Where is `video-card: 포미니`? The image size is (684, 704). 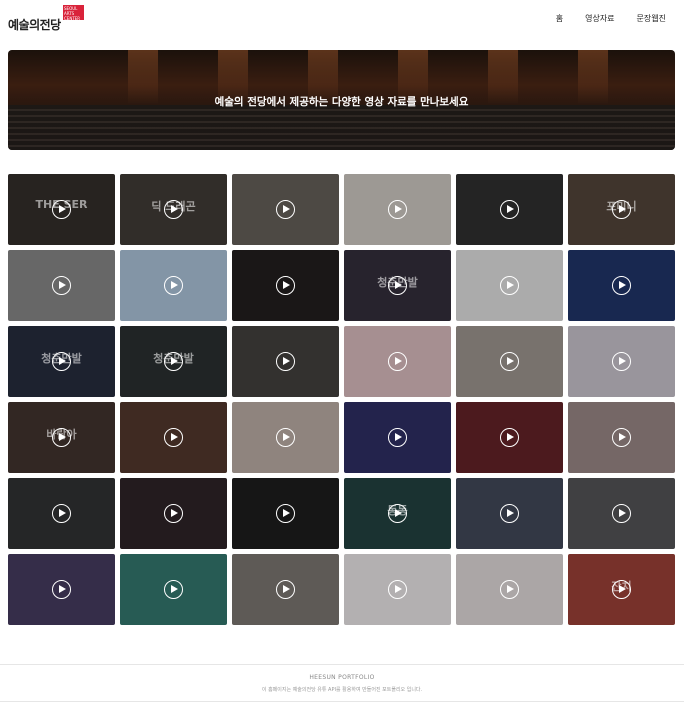 video-card: 포미니 is located at coordinates (621, 209).